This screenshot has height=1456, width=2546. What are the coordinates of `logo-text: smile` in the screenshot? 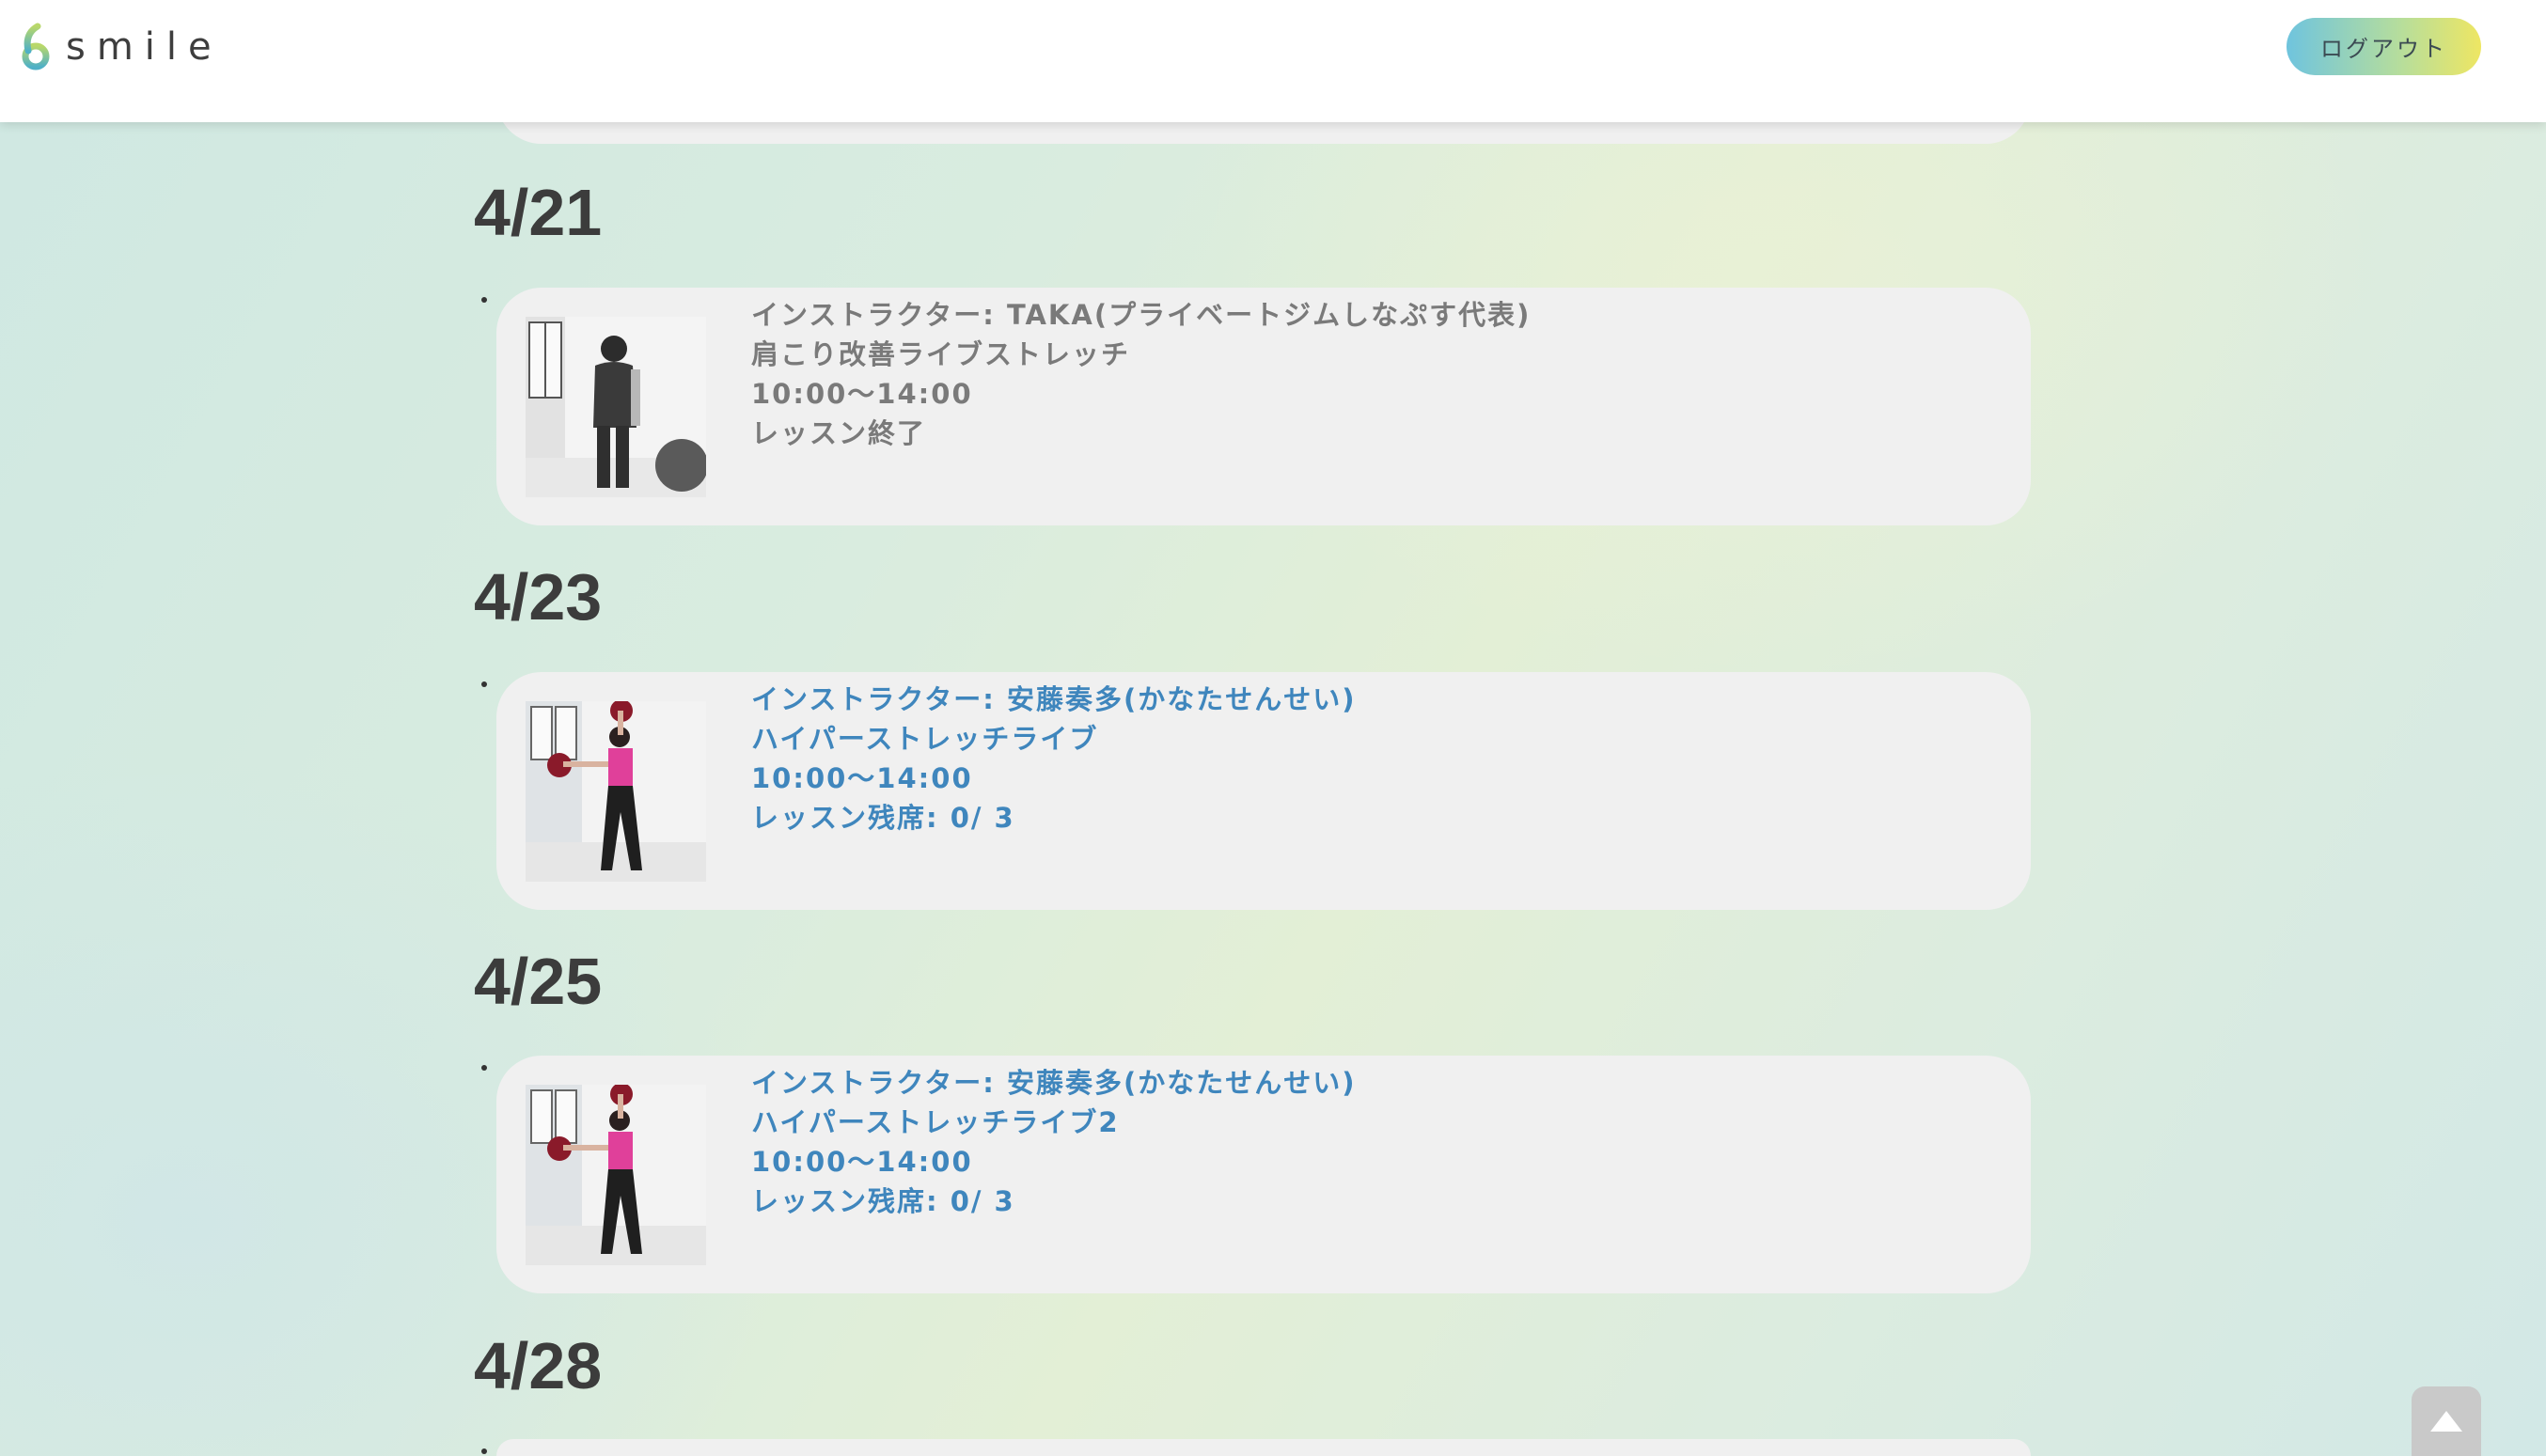 It's located at (145, 47).